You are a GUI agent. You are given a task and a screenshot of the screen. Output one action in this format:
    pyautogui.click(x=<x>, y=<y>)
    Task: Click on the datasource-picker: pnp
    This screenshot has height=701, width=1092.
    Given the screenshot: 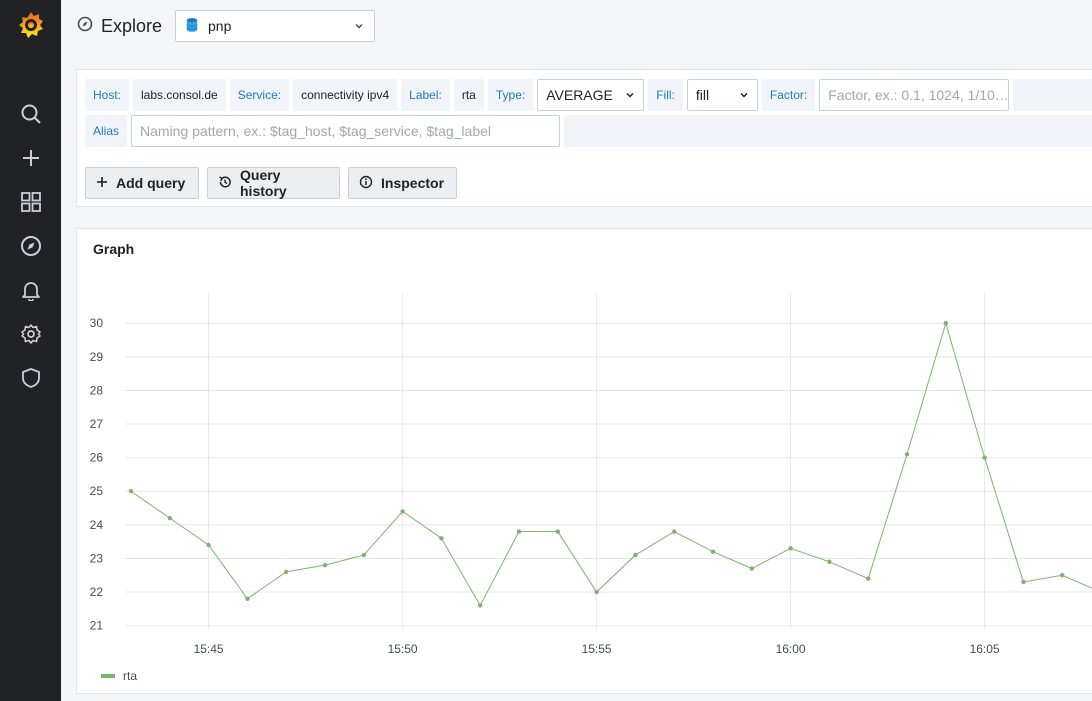 What is the action you would take?
    pyautogui.click(x=275, y=26)
    